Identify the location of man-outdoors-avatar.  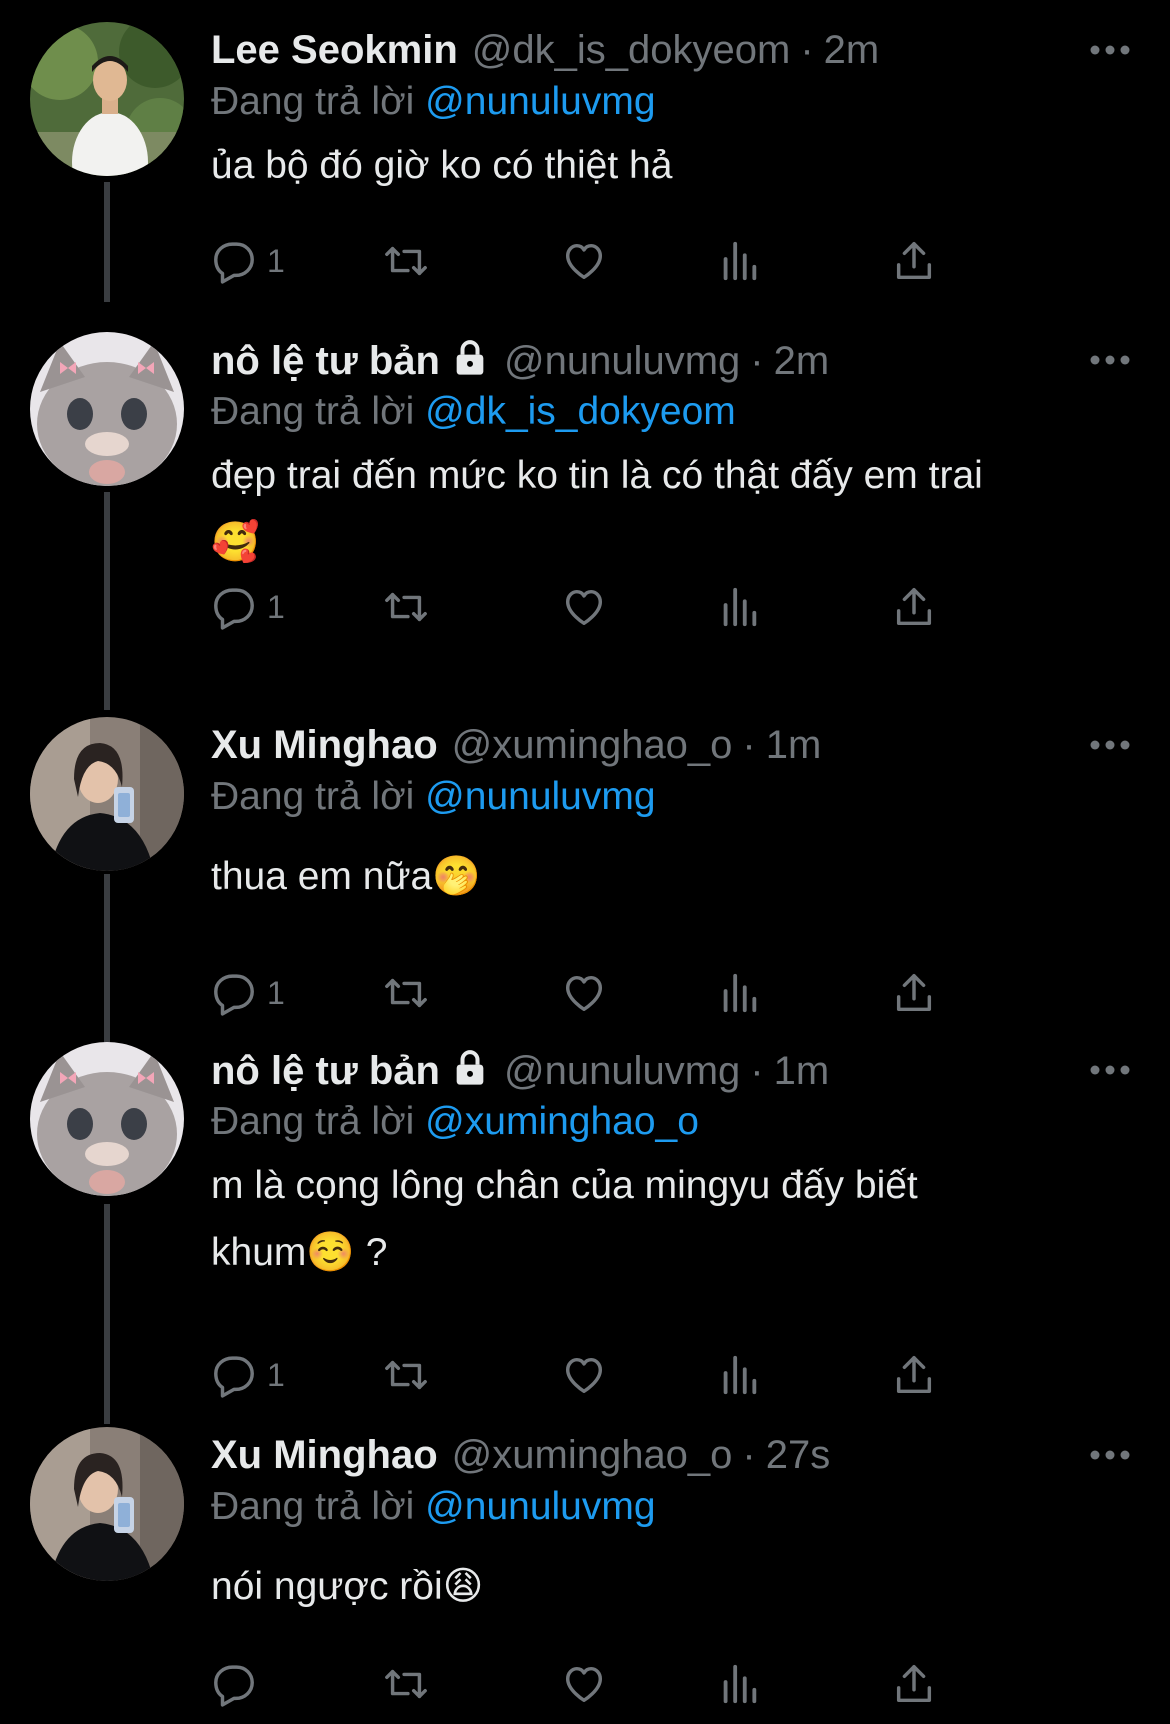
(107, 99).